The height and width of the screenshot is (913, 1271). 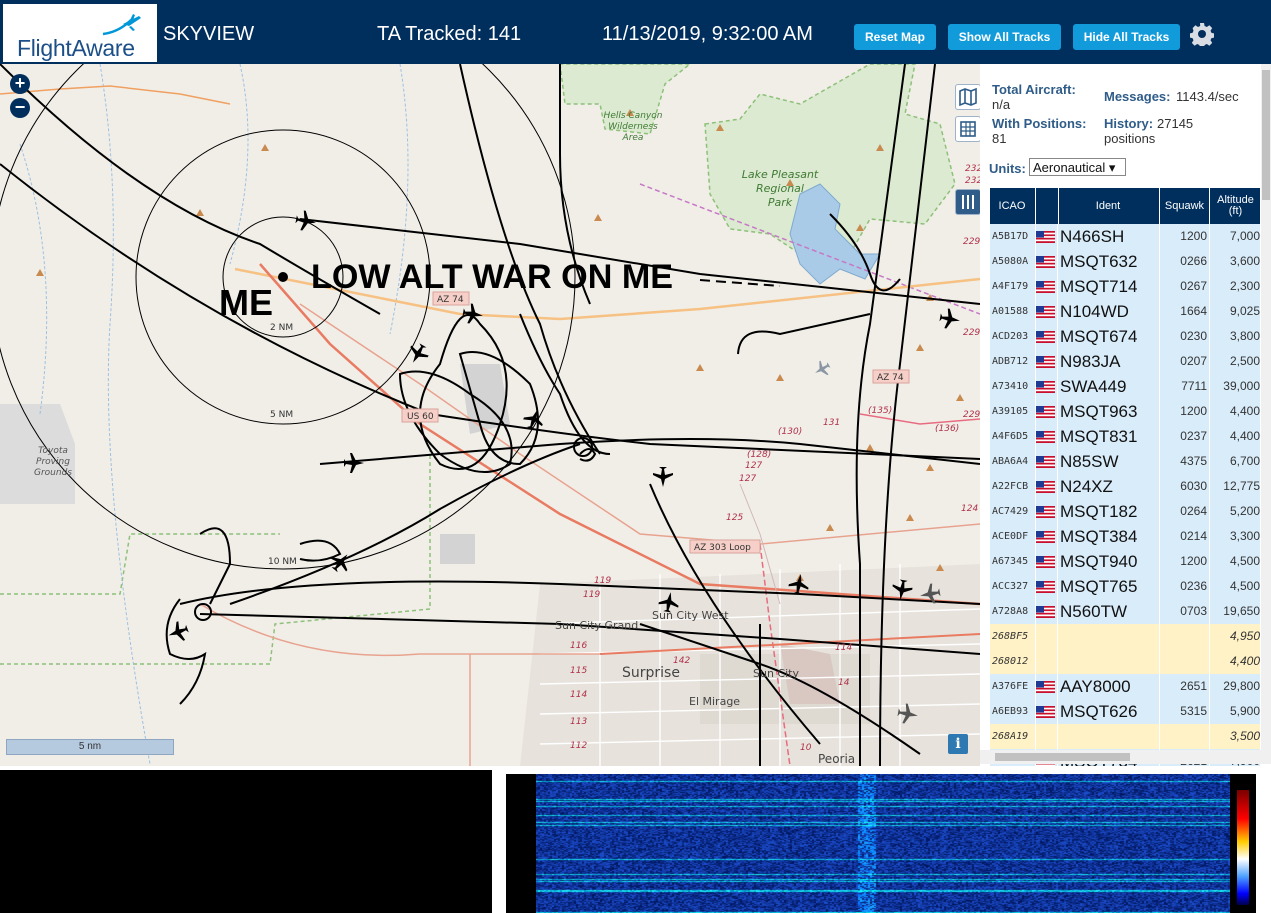 I want to click on gear-icon, so click(x=1202, y=34).